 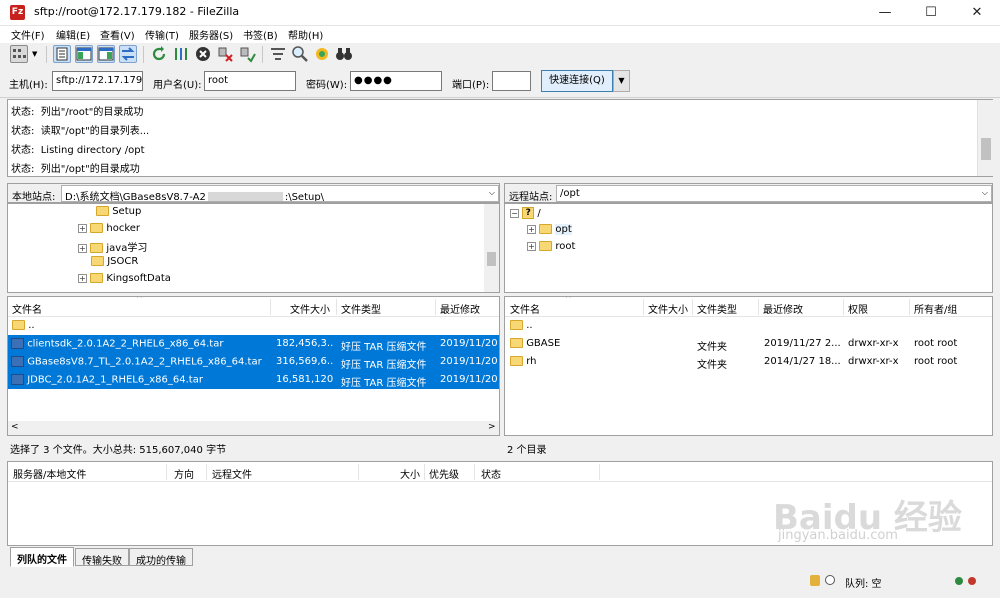 What do you see at coordinates (184, 473) in the screenshot?
I see `column-direction: 方向` at bounding box center [184, 473].